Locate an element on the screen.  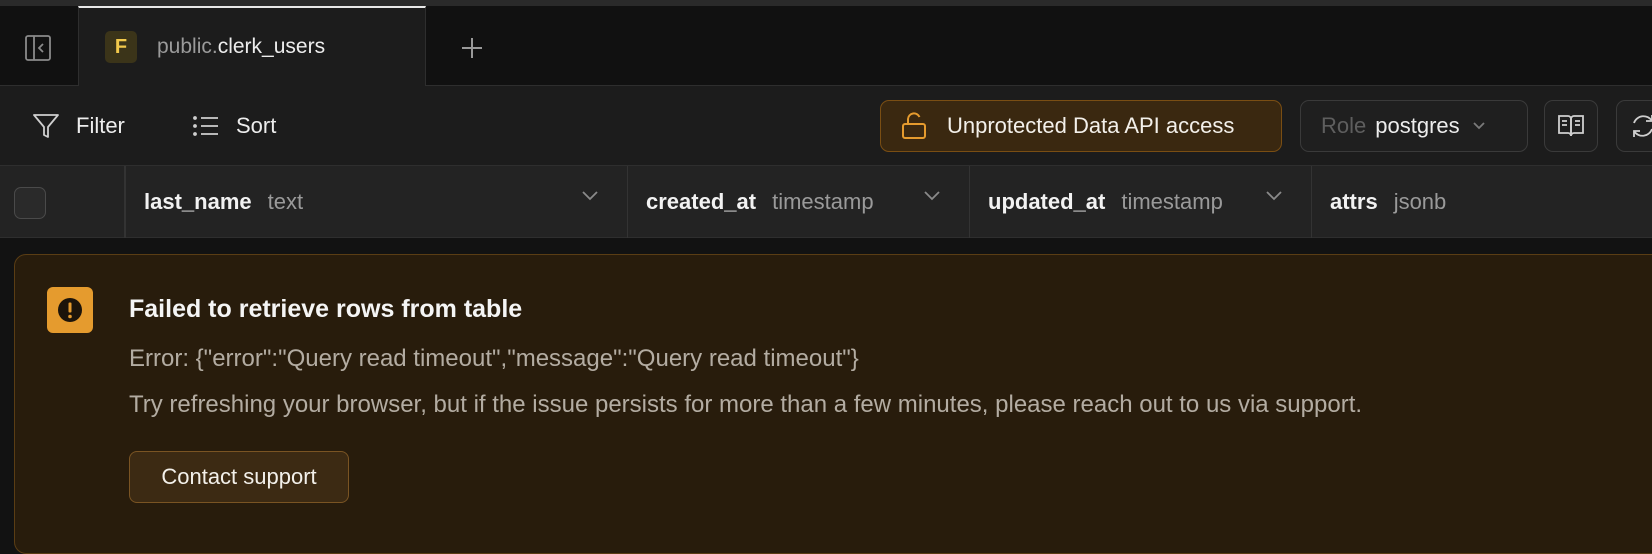
column-header-updated-at: updated_at timestamp is located at coordinates (1141, 202).